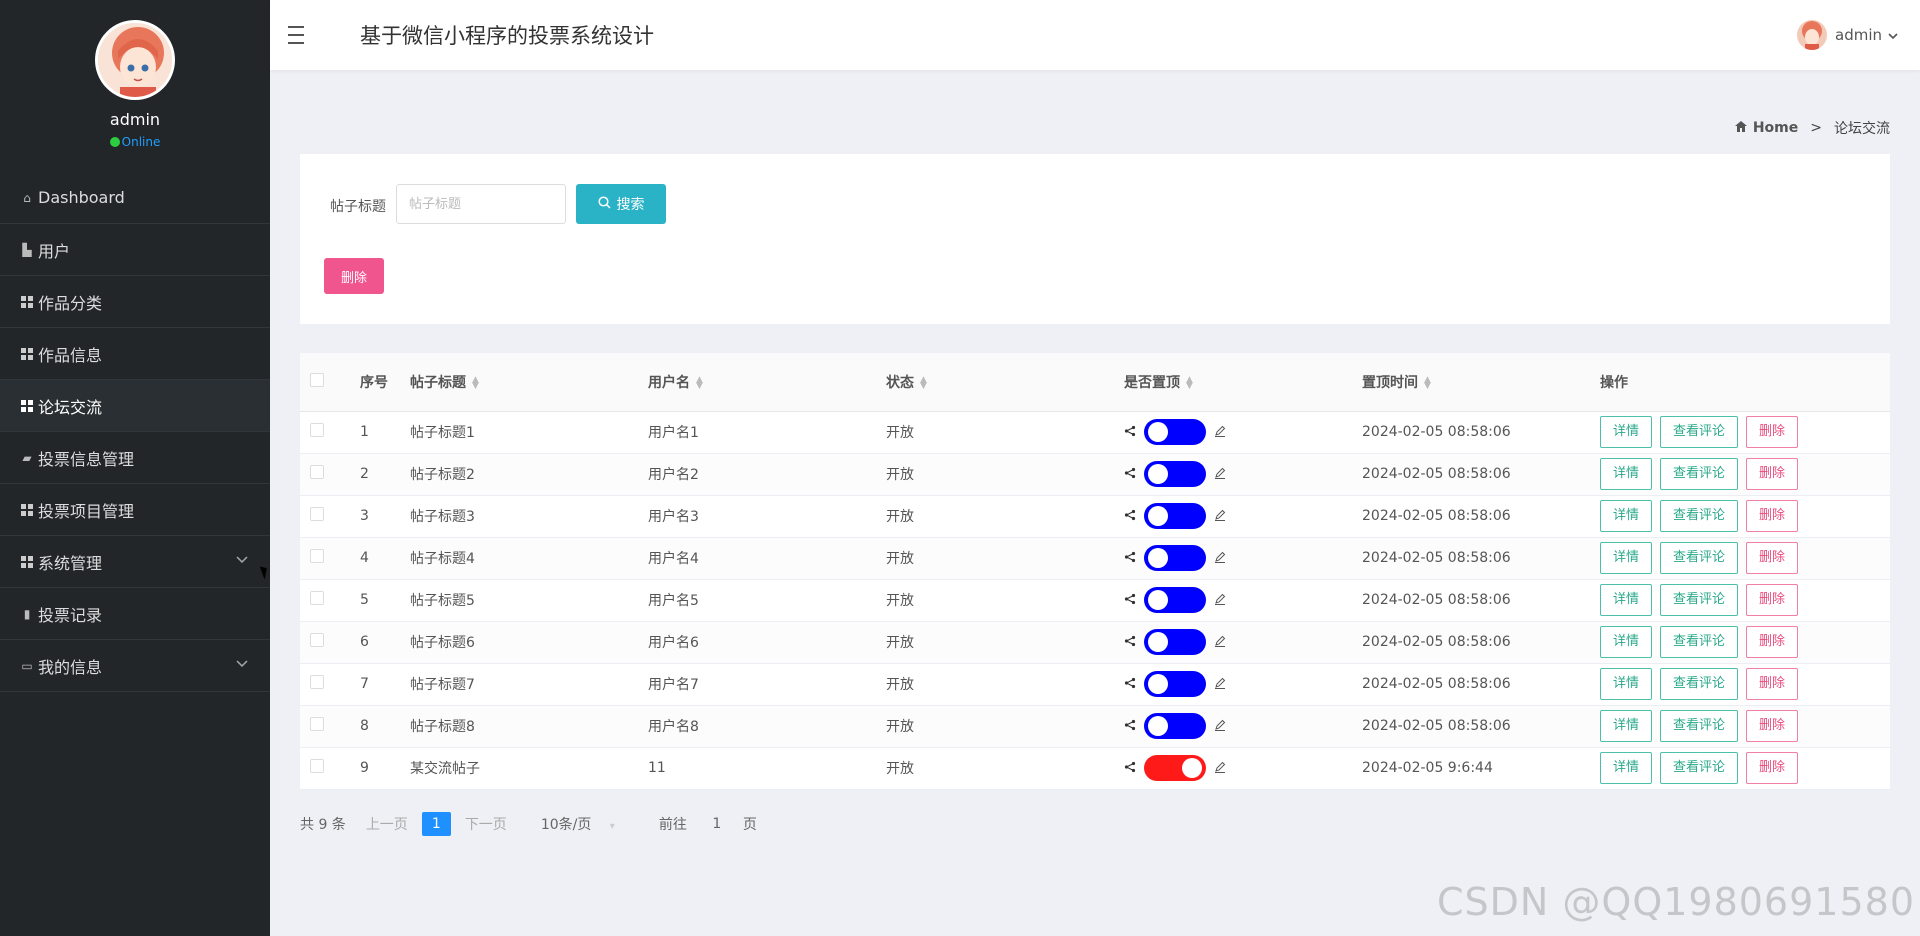 Image resolution: width=1920 pixels, height=936 pixels. What do you see at coordinates (242, 664) in the screenshot?
I see `chevron-down-icon` at bounding box center [242, 664].